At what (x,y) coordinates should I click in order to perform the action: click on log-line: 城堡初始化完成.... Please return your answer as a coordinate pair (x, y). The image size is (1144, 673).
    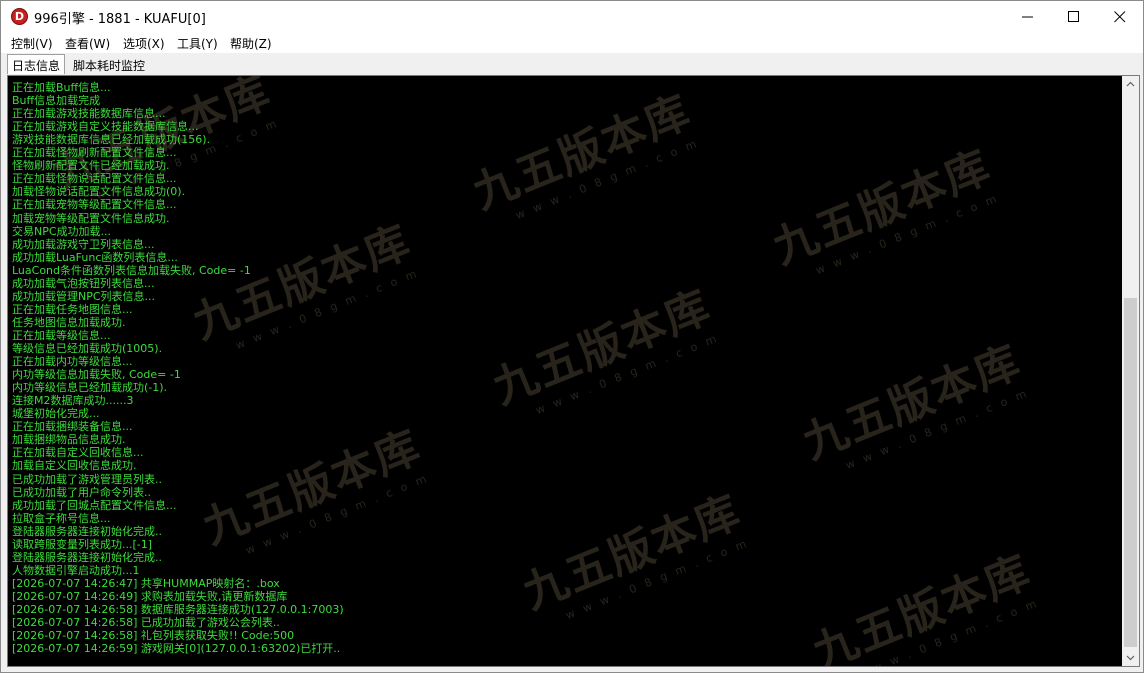
    Looking at the image, I should click on (56, 414).